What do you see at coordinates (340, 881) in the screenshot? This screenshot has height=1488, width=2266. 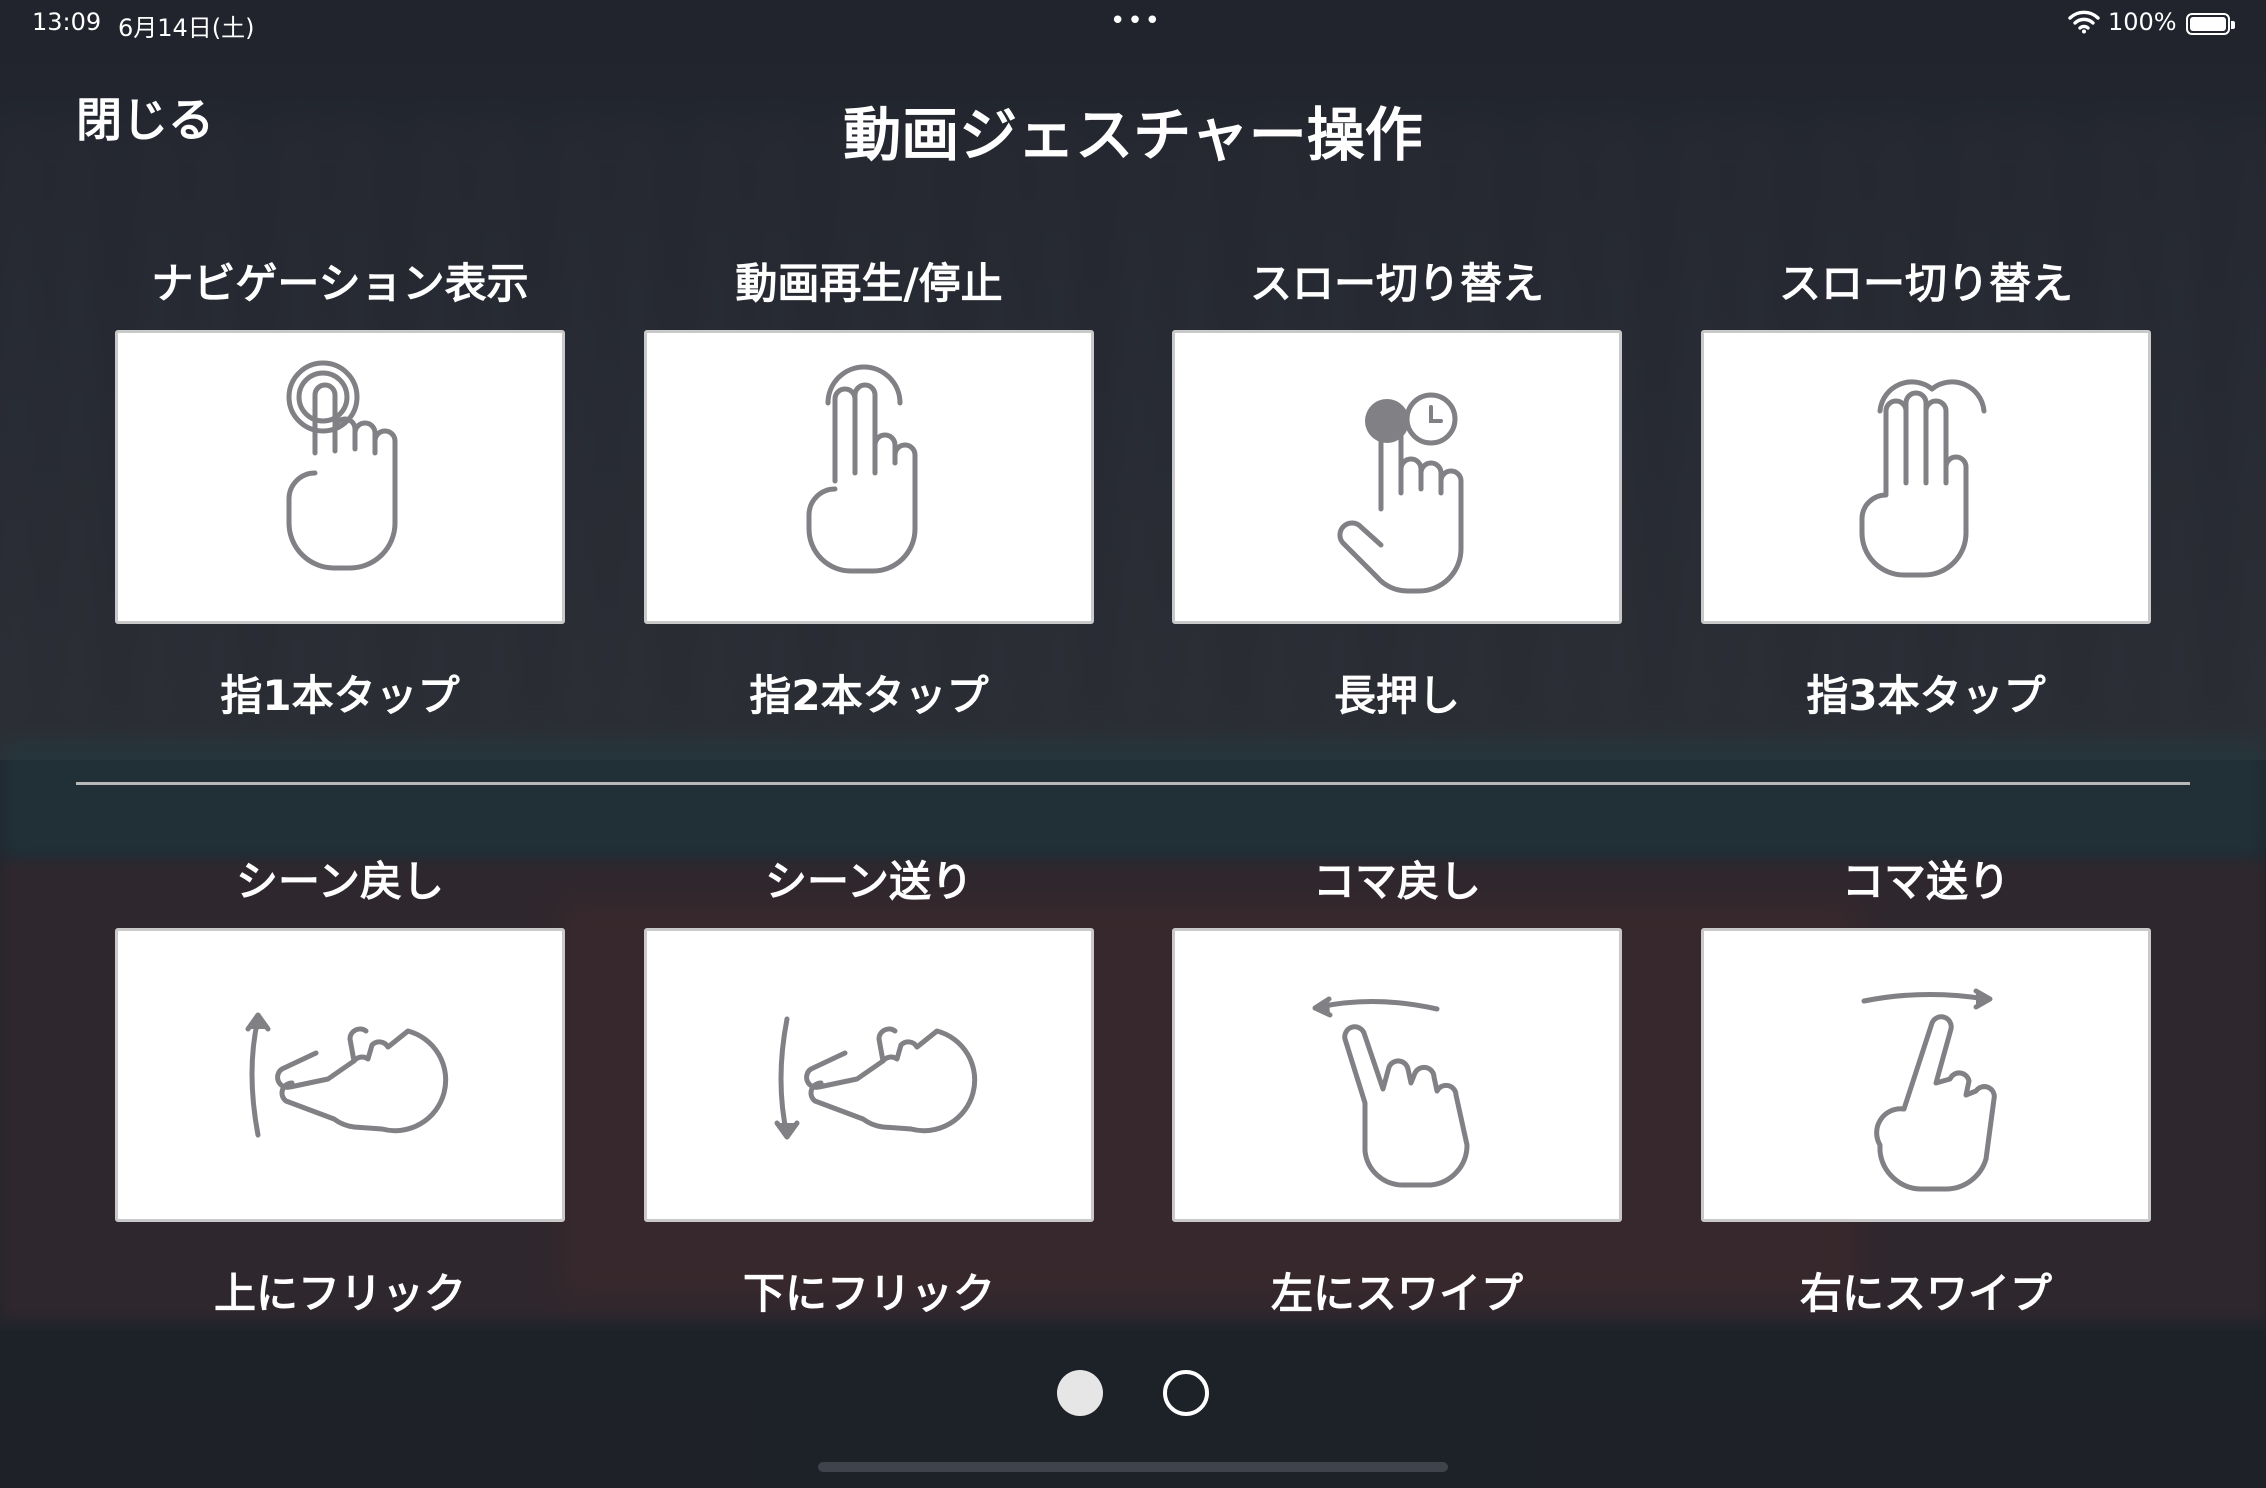 I see `gesture-action-label: シーン戻し` at bounding box center [340, 881].